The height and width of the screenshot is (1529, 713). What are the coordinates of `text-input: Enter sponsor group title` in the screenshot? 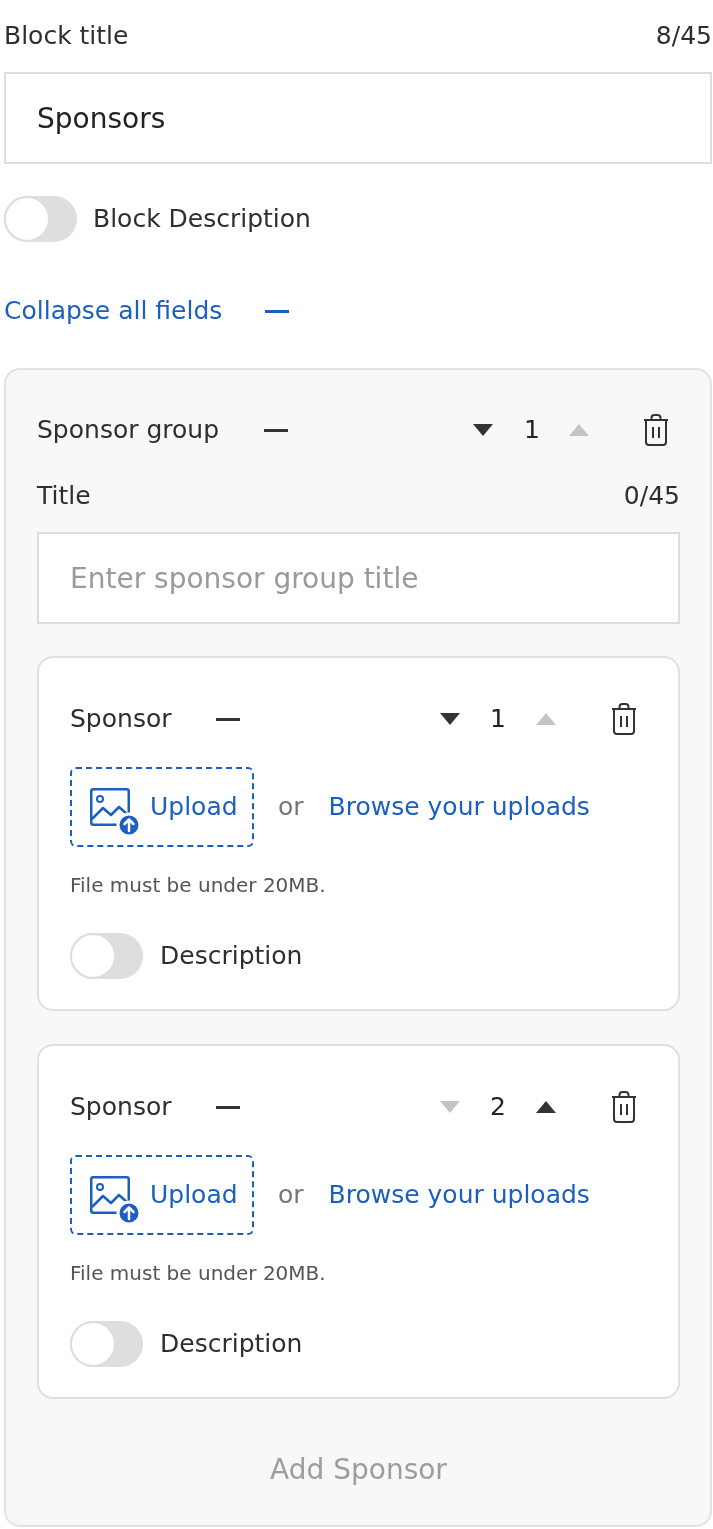 It's located at (358, 578).